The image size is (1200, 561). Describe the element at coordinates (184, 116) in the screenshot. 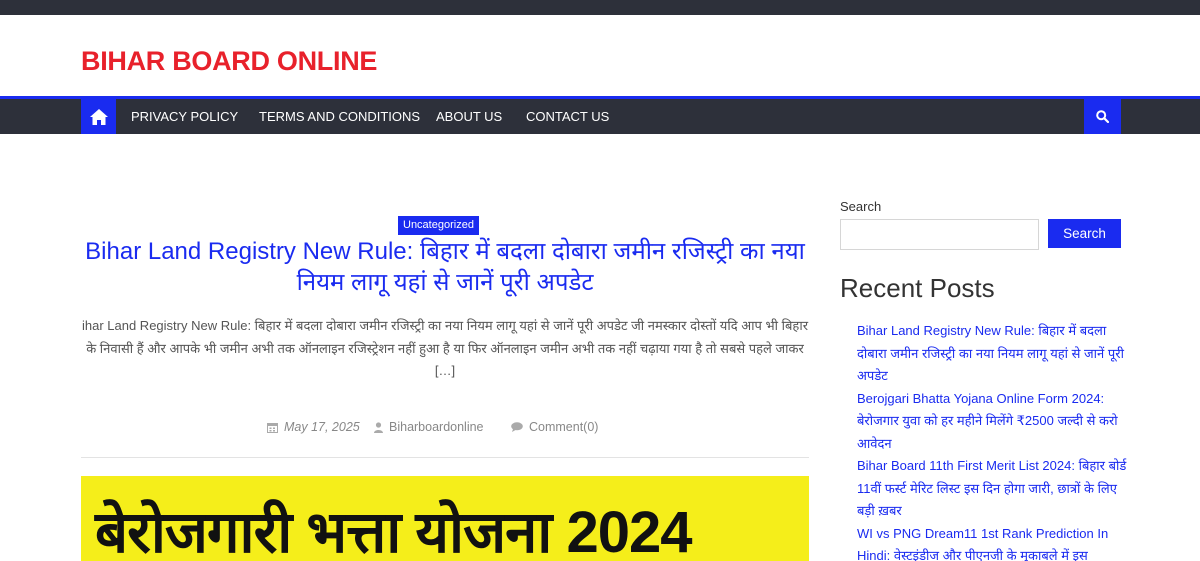

I see `nav-item-privacy-policy: PRIVACY POLICY` at that location.